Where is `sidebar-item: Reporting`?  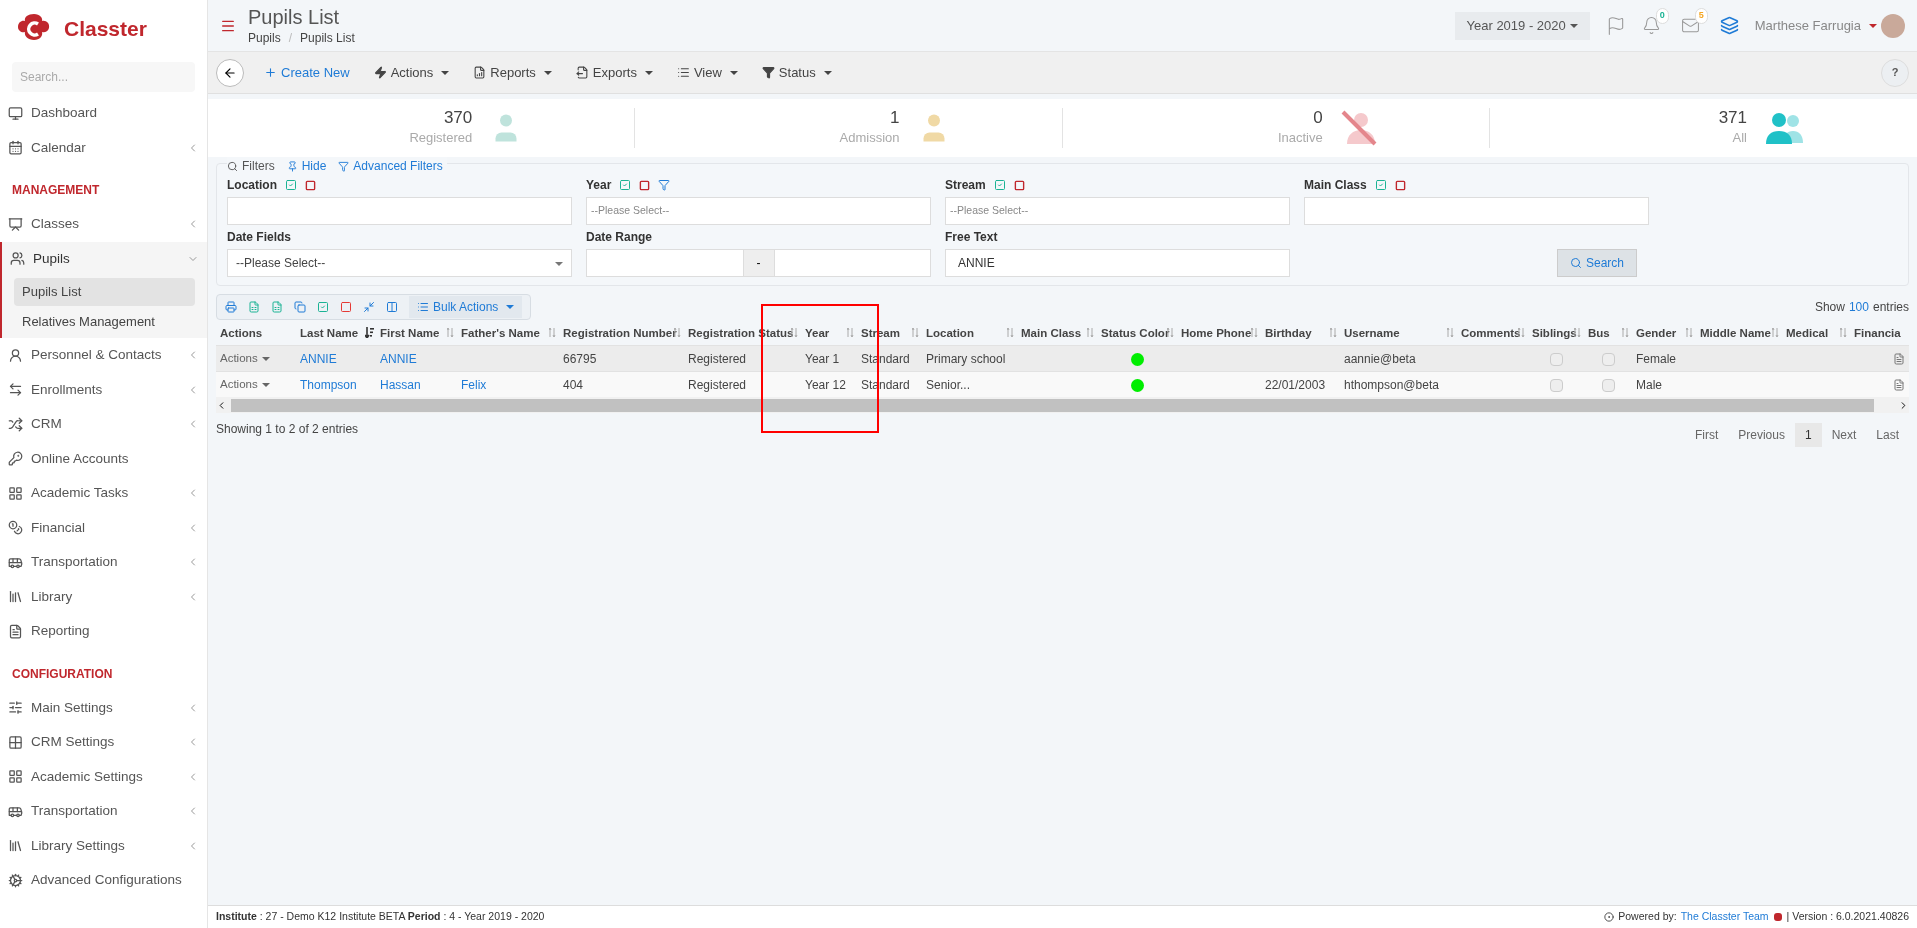 sidebar-item: Reporting is located at coordinates (103, 631).